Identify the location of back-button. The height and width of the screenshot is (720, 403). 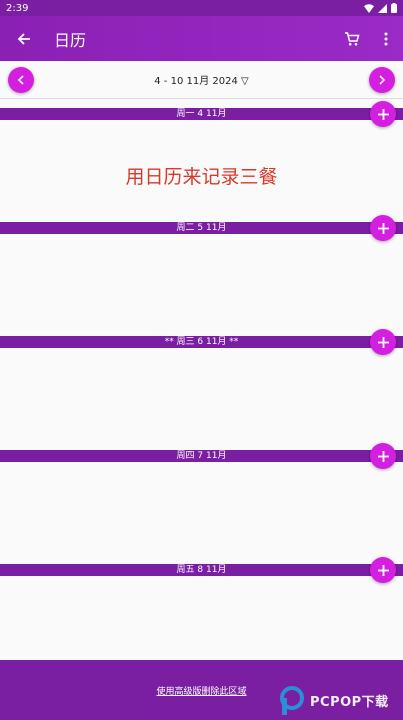
(24, 38).